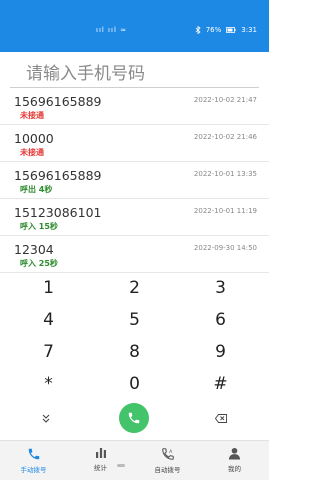 This screenshot has width=320, height=480. Describe the element at coordinates (234, 469) in the screenshot. I see `tab-label: 我的` at that location.